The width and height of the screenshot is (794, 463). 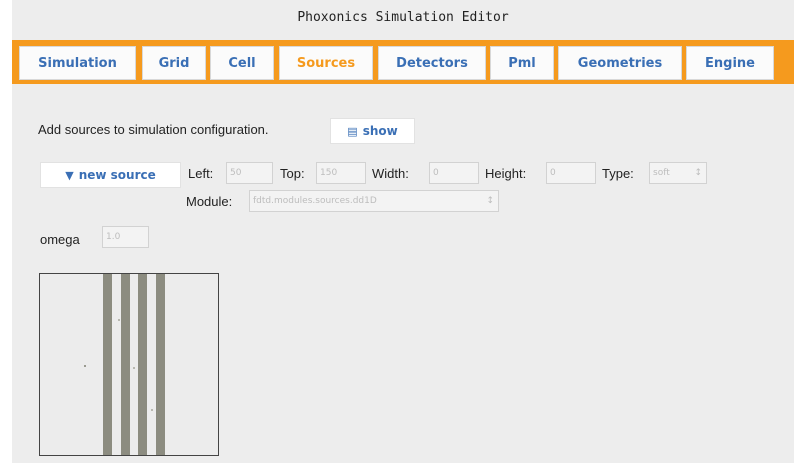 I want to click on height-label: Height:, so click(x=506, y=173).